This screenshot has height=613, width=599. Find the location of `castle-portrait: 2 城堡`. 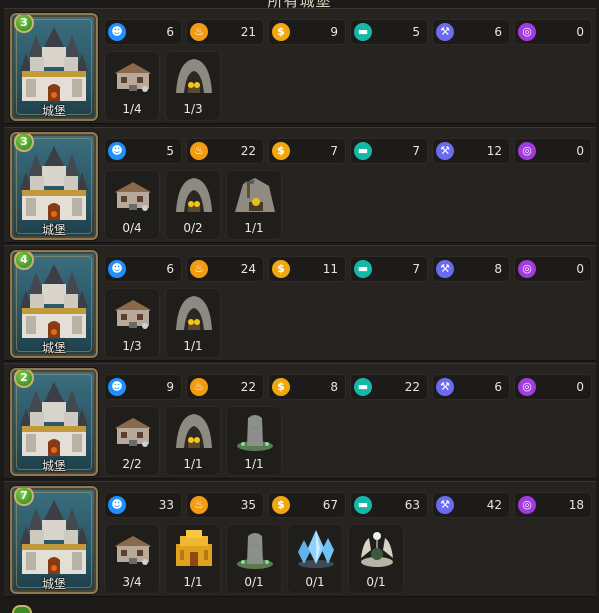

castle-portrait: 2 城堡 is located at coordinates (54, 422).